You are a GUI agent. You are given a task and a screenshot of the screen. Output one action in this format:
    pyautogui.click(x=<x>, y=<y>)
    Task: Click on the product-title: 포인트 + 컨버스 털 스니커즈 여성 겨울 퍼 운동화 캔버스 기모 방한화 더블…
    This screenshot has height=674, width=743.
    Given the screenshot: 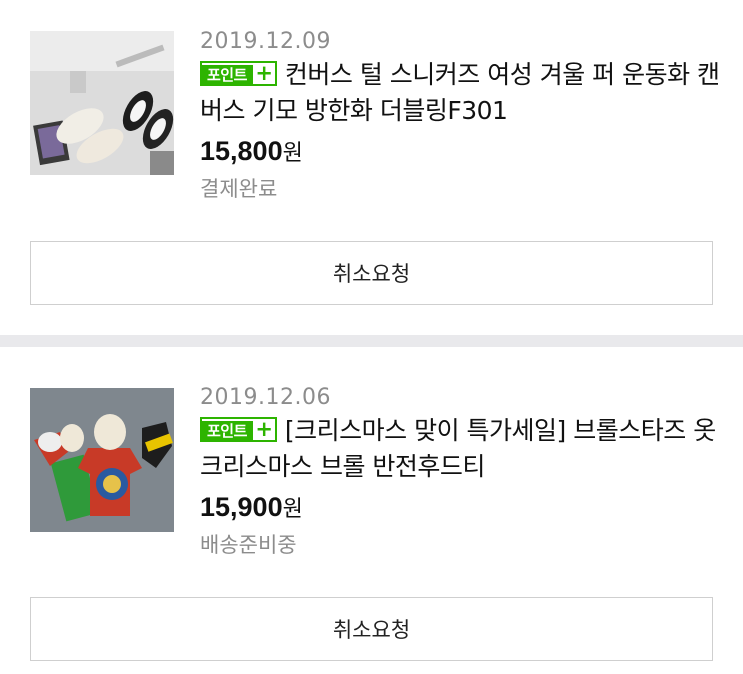 What is the action you would take?
    pyautogui.click(x=461, y=93)
    